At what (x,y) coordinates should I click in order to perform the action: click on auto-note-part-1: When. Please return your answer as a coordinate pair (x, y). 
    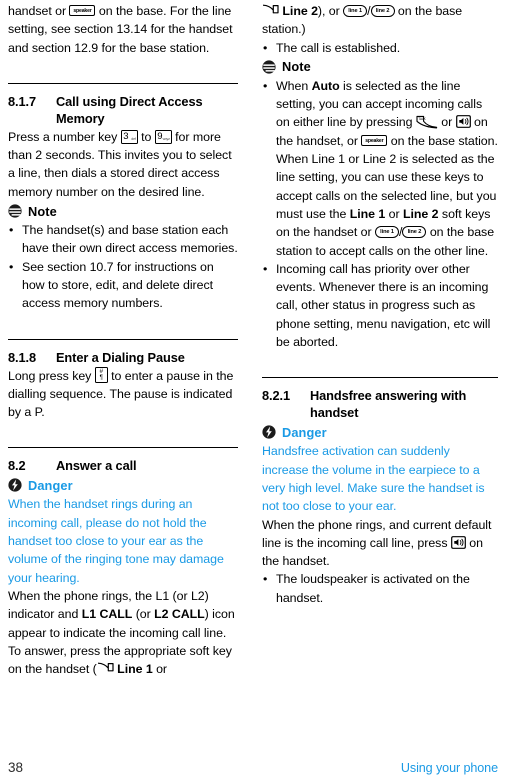
    Looking at the image, I should click on (292, 85).